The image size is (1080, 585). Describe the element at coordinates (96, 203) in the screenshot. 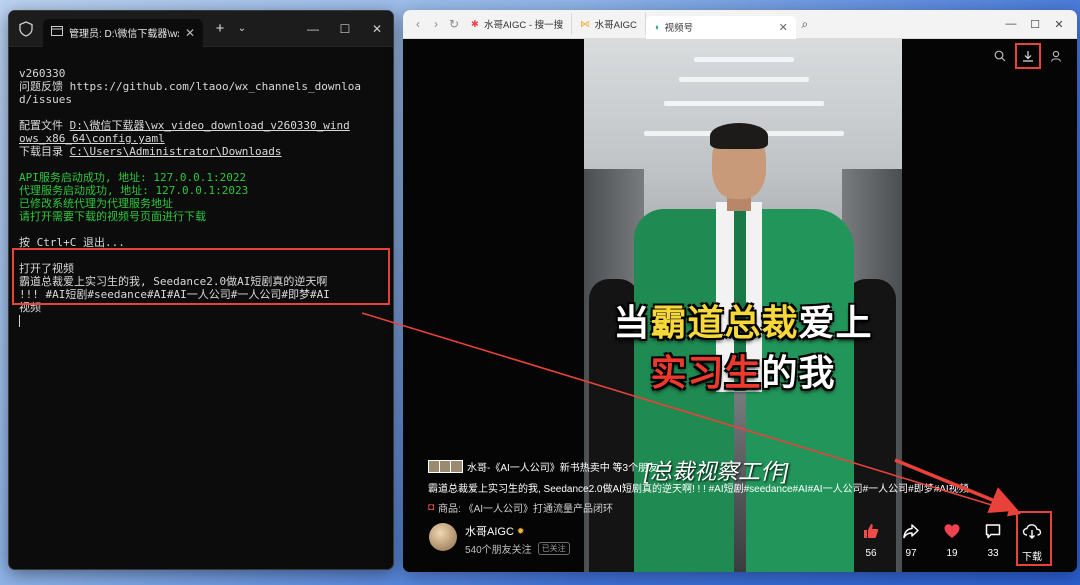

I see `terminal-line: 已修改系统代理为代理服务地址` at that location.